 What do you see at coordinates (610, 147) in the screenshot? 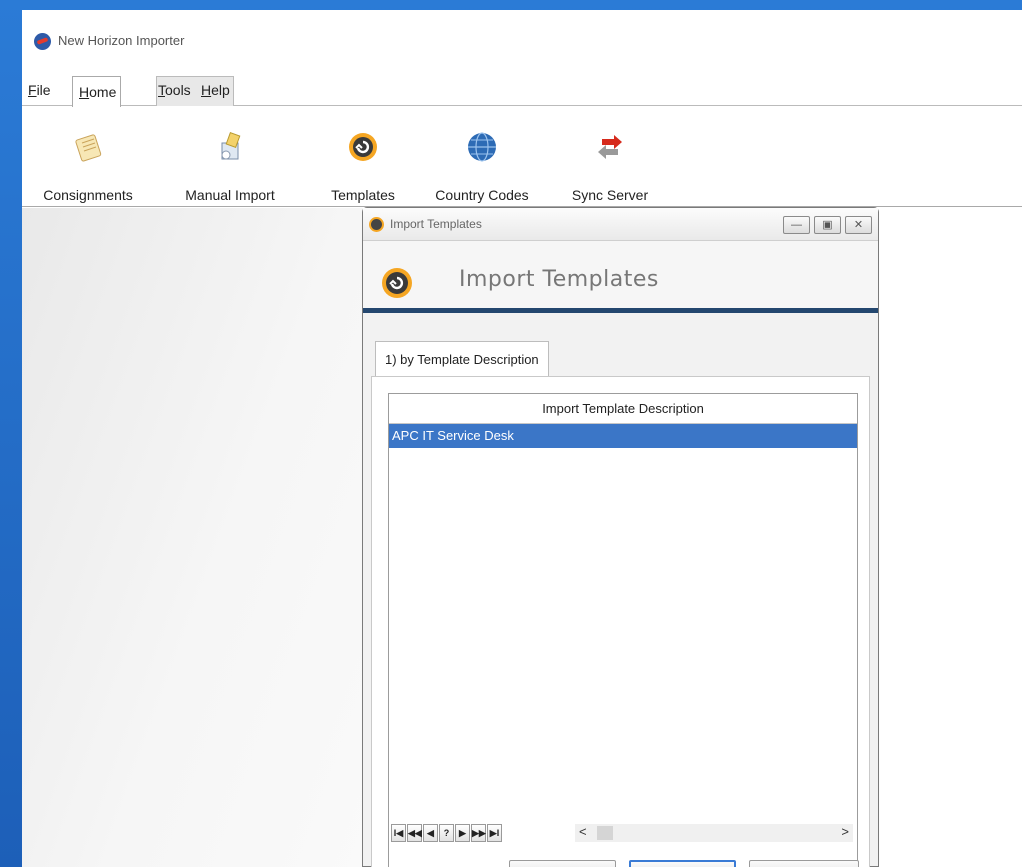
I see `sync-arrows-icon` at bounding box center [610, 147].